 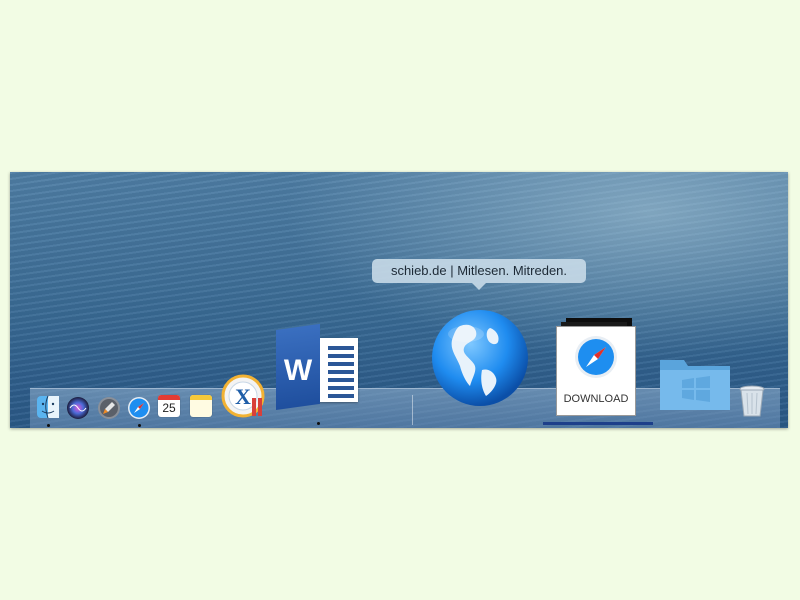 What do you see at coordinates (752, 401) in the screenshot?
I see `trash-icon` at bounding box center [752, 401].